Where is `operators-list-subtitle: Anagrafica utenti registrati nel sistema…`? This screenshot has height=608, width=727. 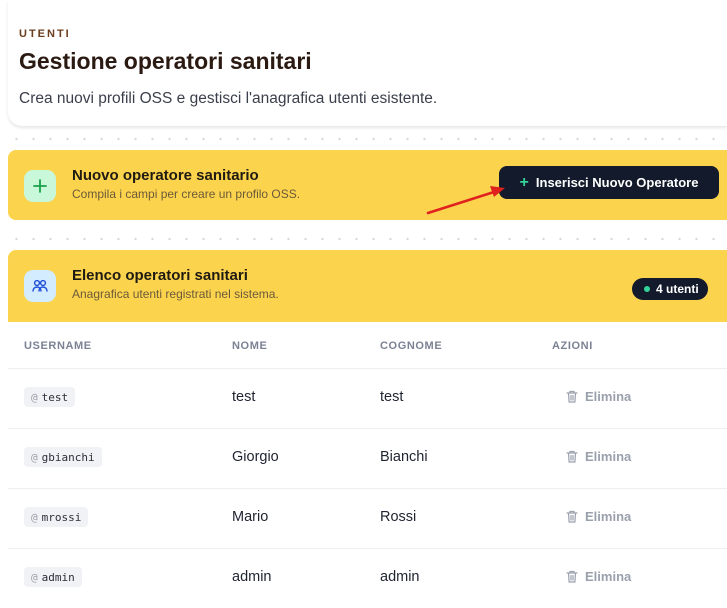 operators-list-subtitle: Anagrafica utenti registrati nel sistema… is located at coordinates (175, 294).